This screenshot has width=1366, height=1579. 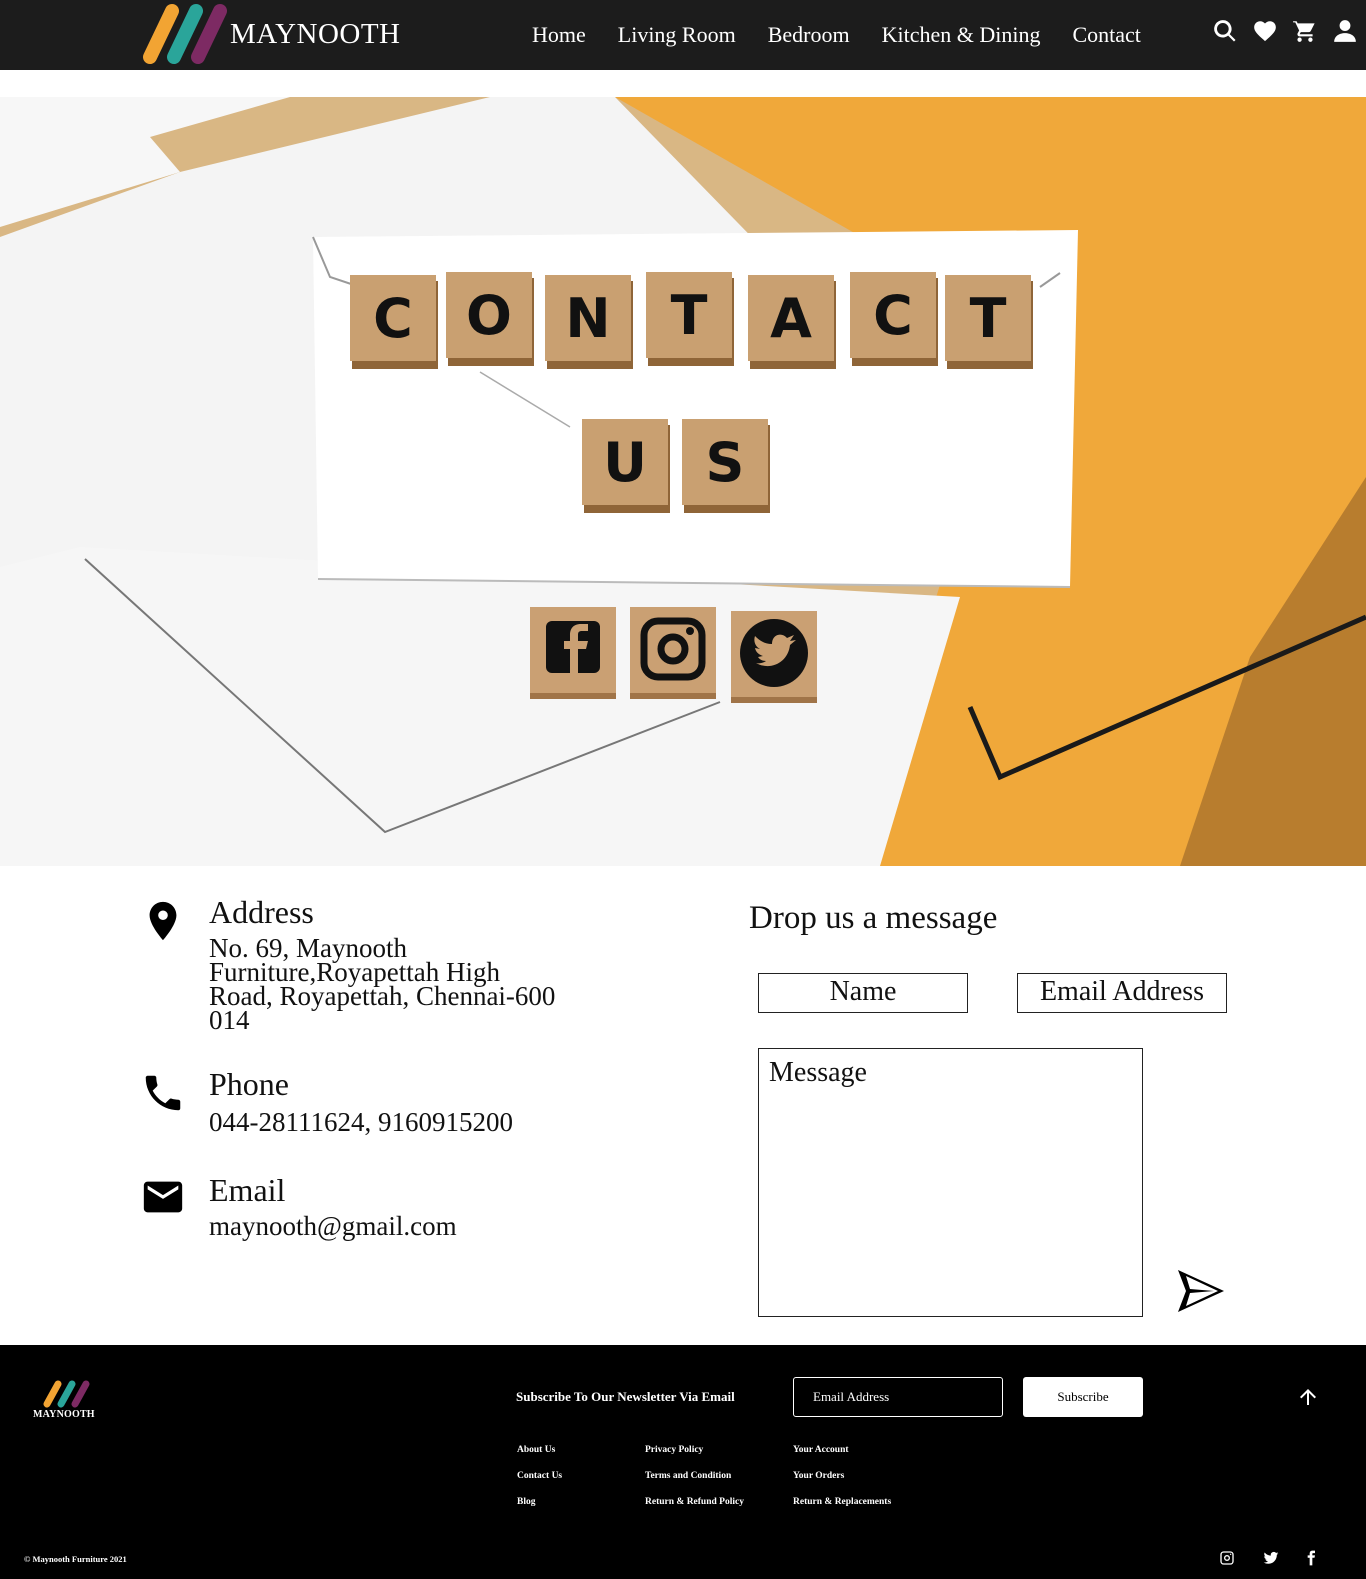 What do you see at coordinates (419, 1226) in the screenshot?
I see `email-text: maynooth@gmail.com` at bounding box center [419, 1226].